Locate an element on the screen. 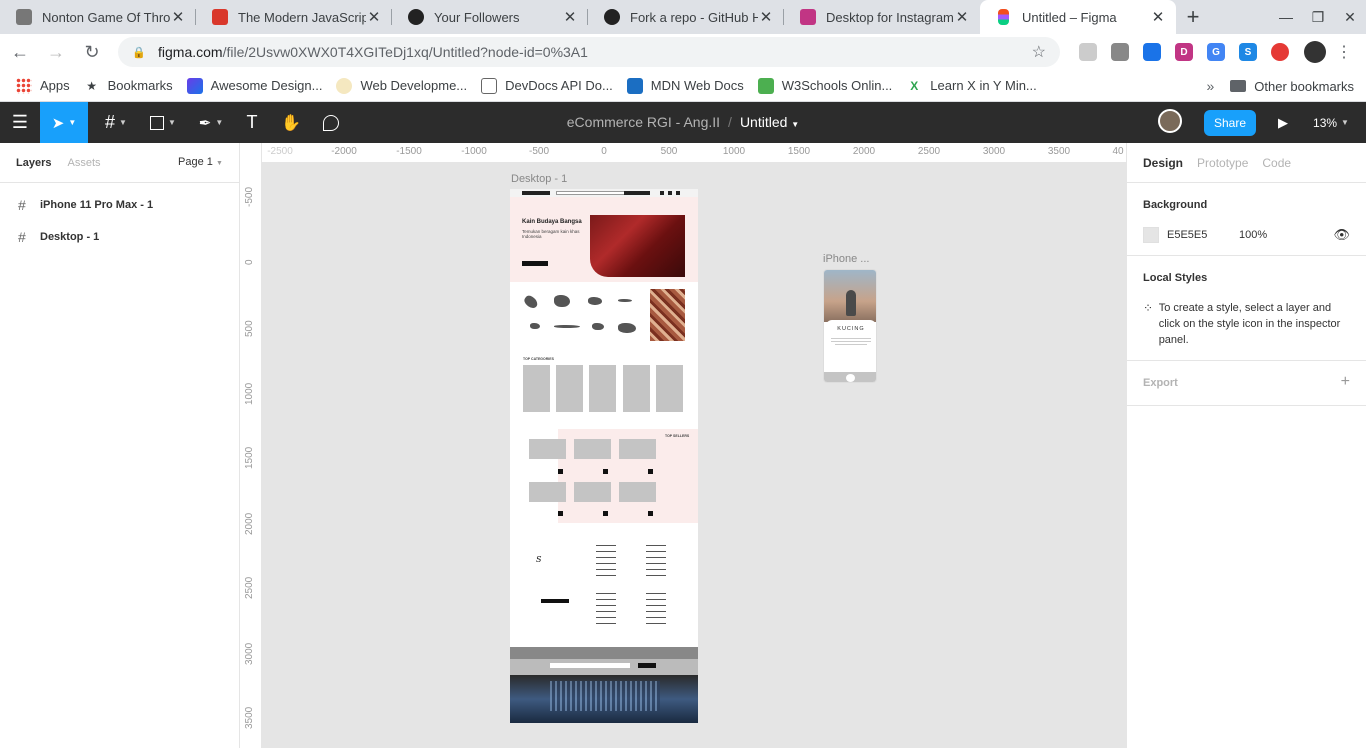  browser-tab-3: Your Followers ✕ is located at coordinates (490, 17).